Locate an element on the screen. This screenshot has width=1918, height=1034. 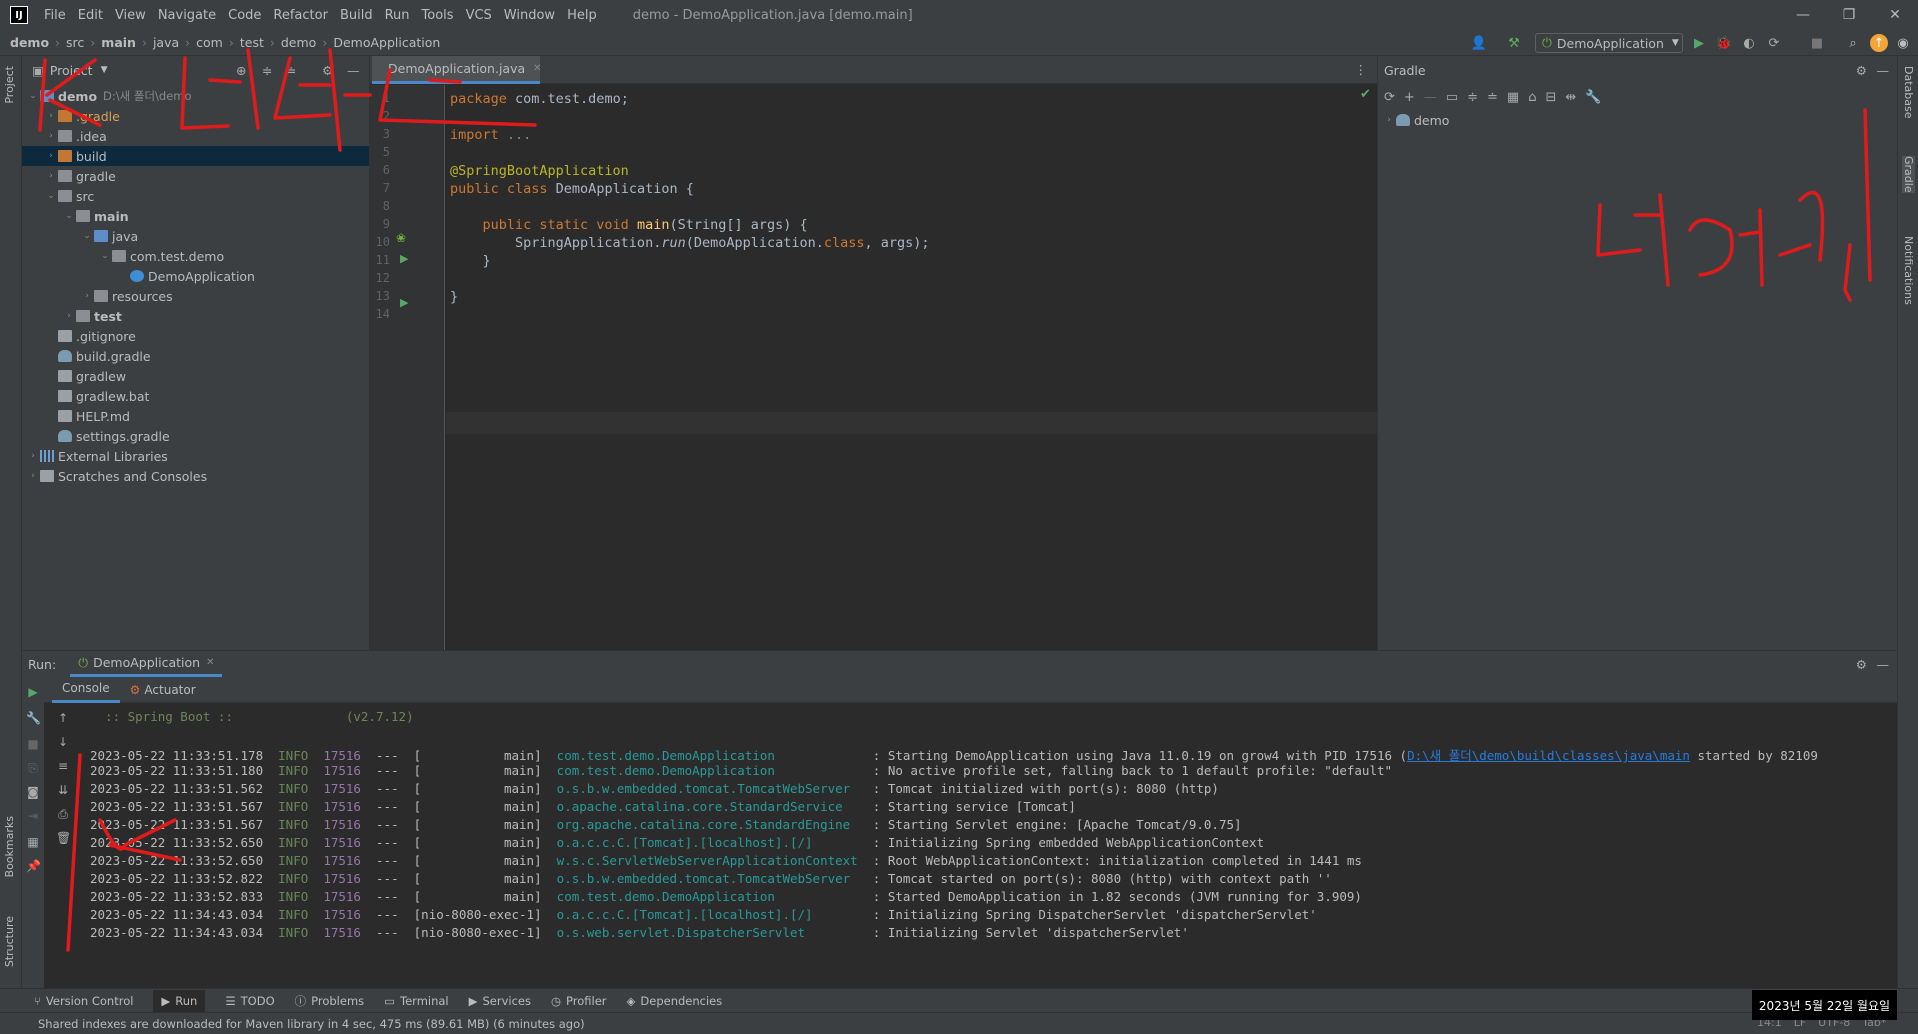
menu-code: Code is located at coordinates (244, 15).